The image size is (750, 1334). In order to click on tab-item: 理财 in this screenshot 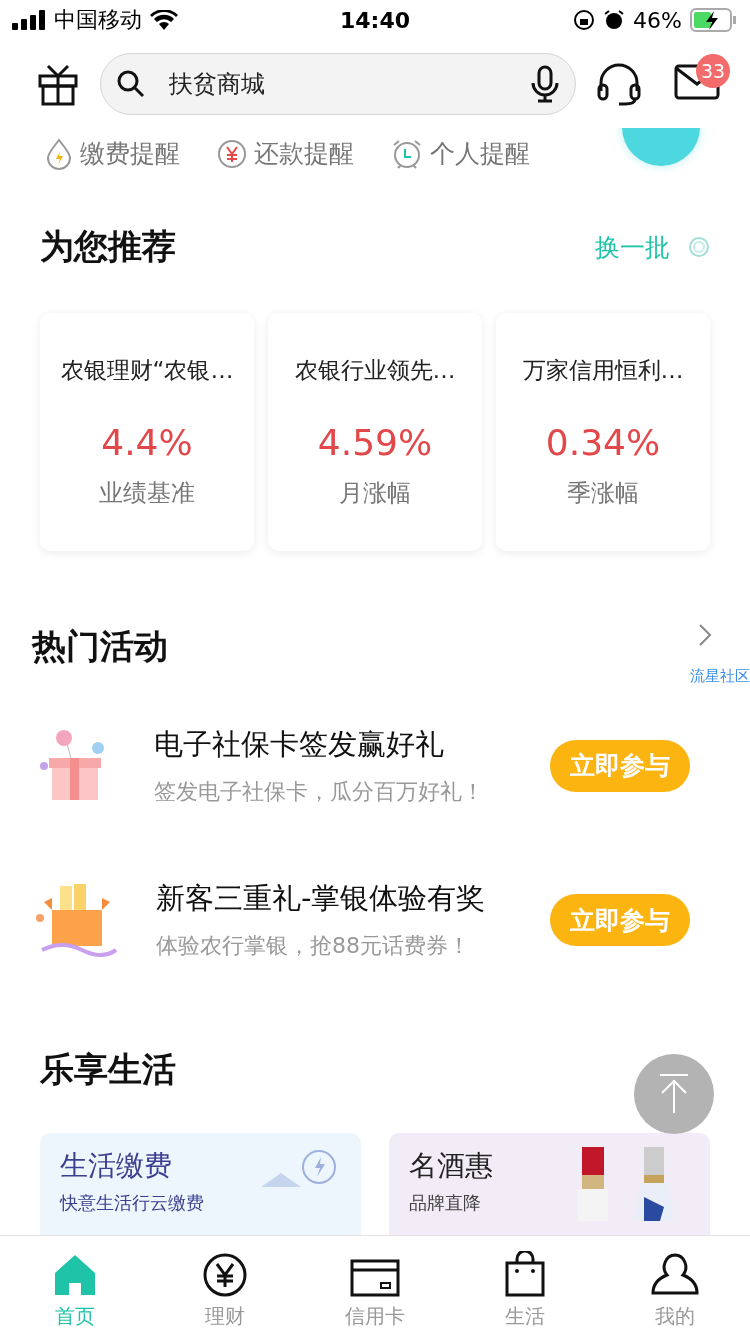, I will do `click(225, 1285)`.